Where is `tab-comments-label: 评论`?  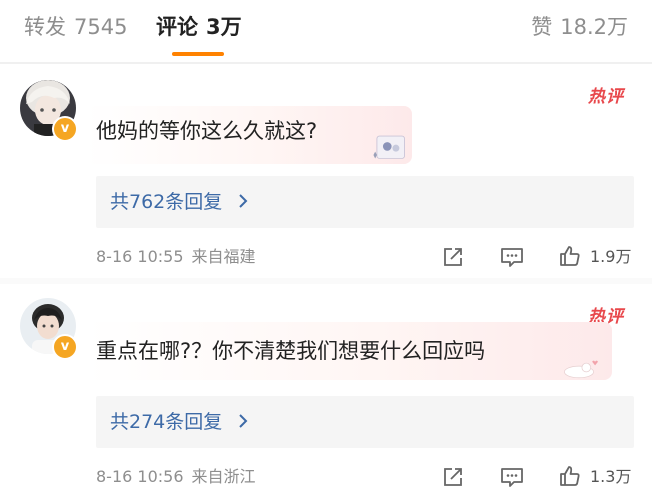 tab-comments-label: 评论 is located at coordinates (177, 27).